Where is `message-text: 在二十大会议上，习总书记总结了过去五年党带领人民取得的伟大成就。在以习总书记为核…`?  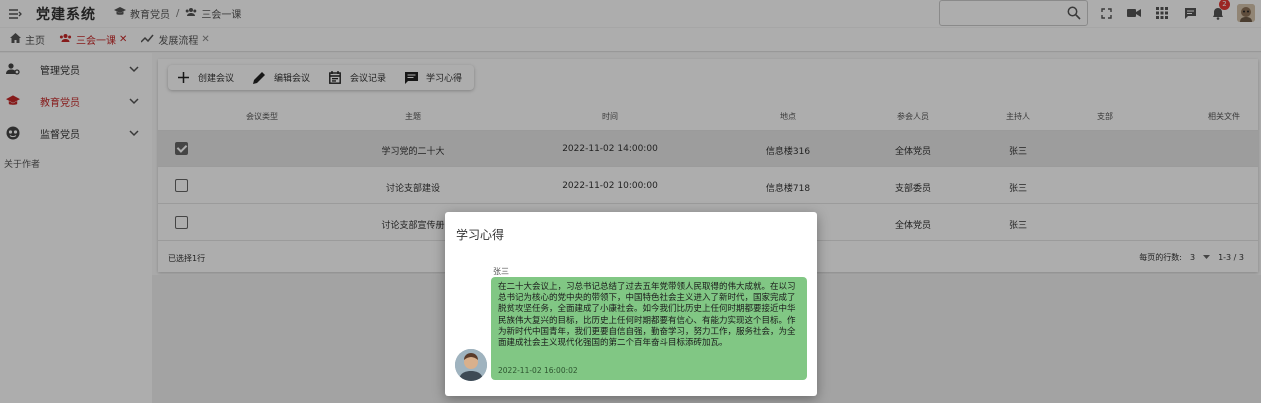
message-text: 在二十大会议上，习总书记总结了过去五年党带领人民取得的伟大成就。在以习总书记为核… is located at coordinates (647, 315).